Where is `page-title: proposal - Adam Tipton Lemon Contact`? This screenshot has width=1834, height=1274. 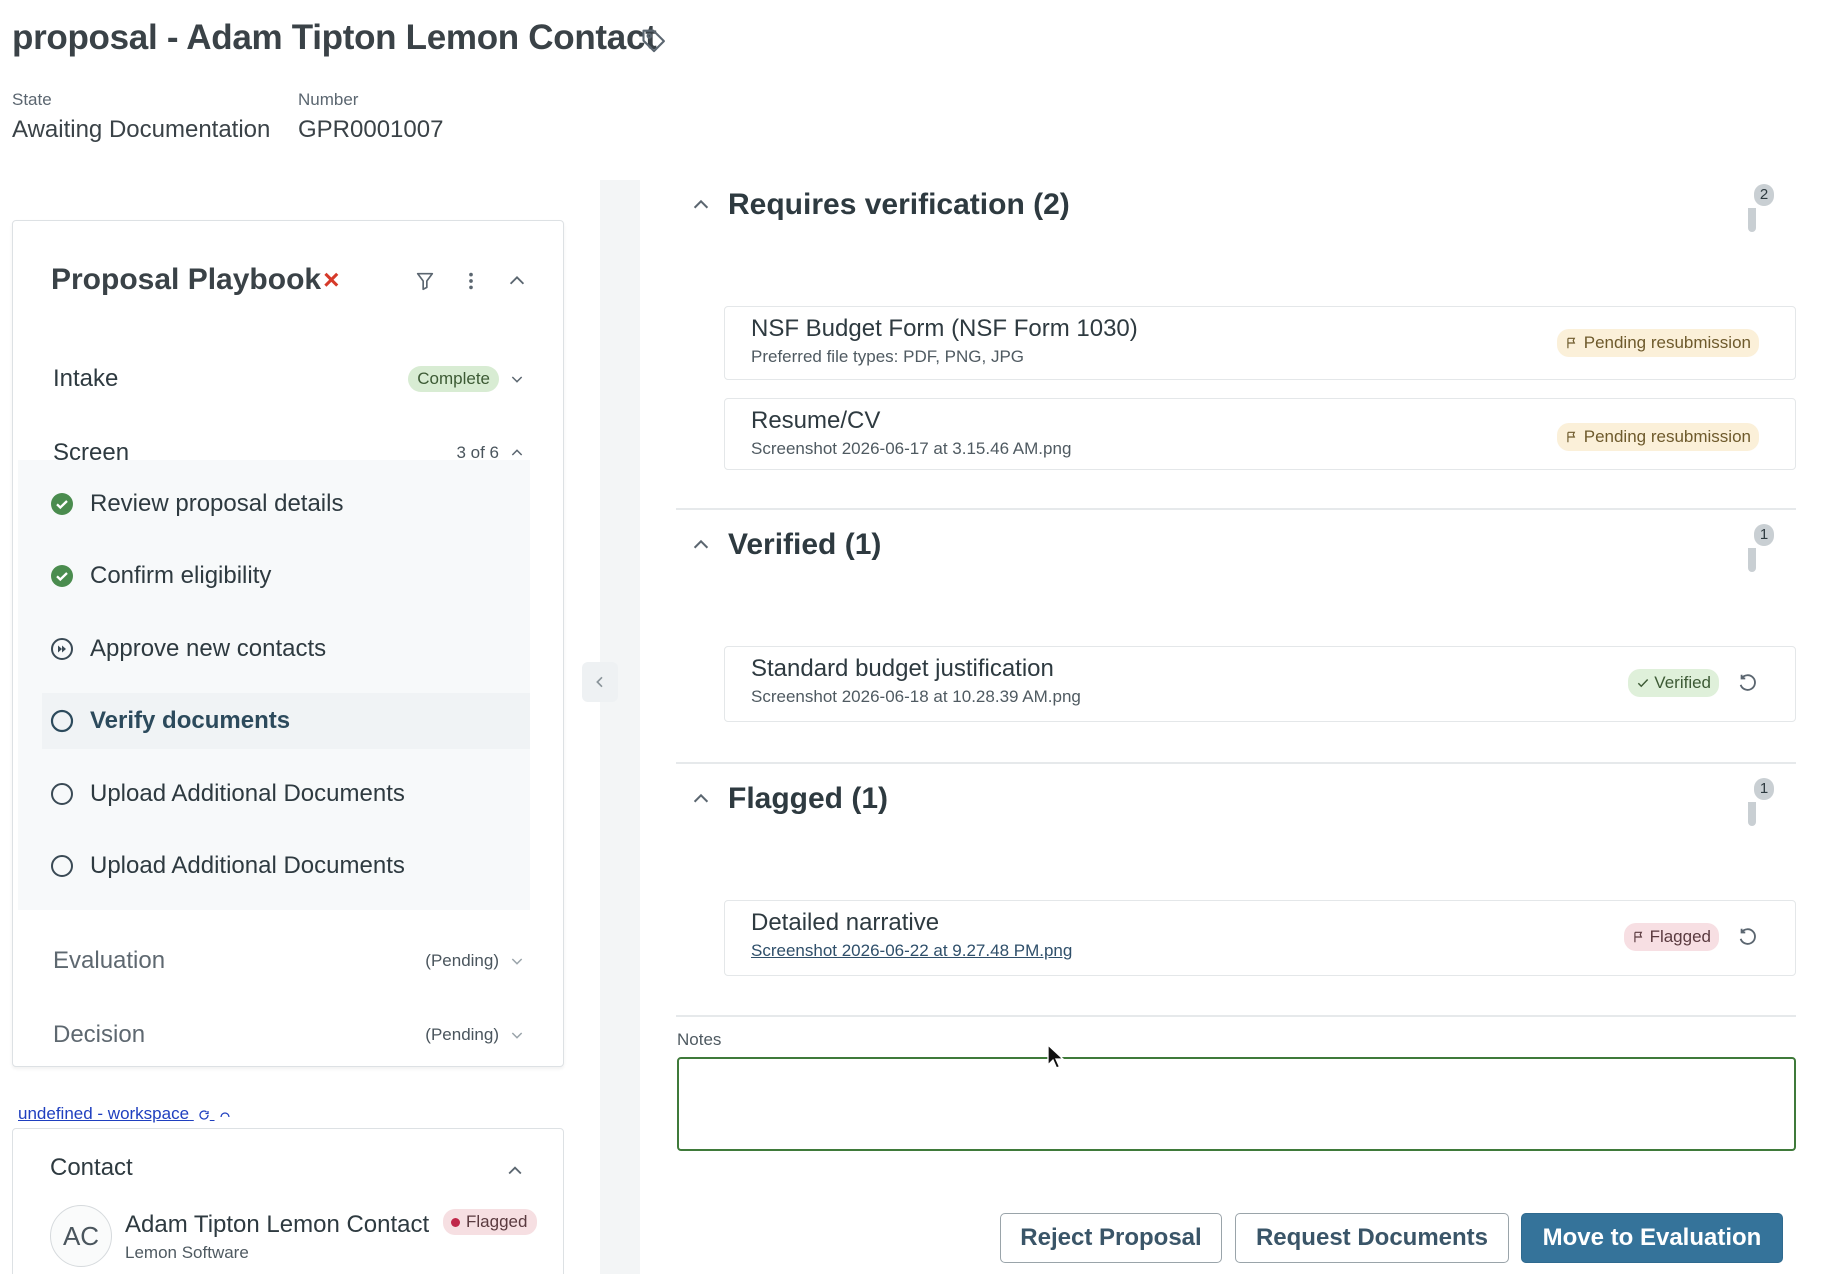
page-title: proposal - Adam Tipton Lemon Contact is located at coordinates (334, 37).